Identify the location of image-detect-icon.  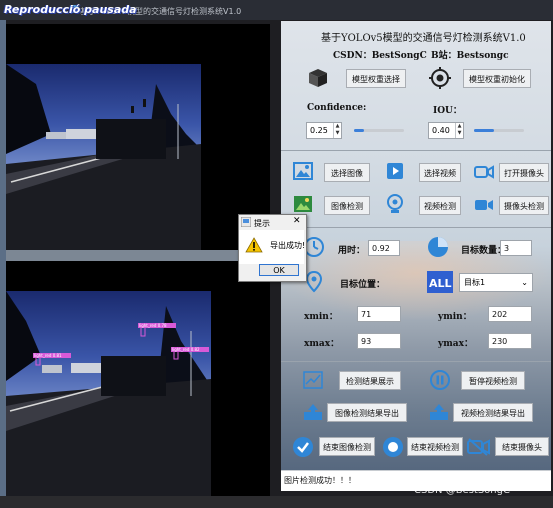
(303, 204).